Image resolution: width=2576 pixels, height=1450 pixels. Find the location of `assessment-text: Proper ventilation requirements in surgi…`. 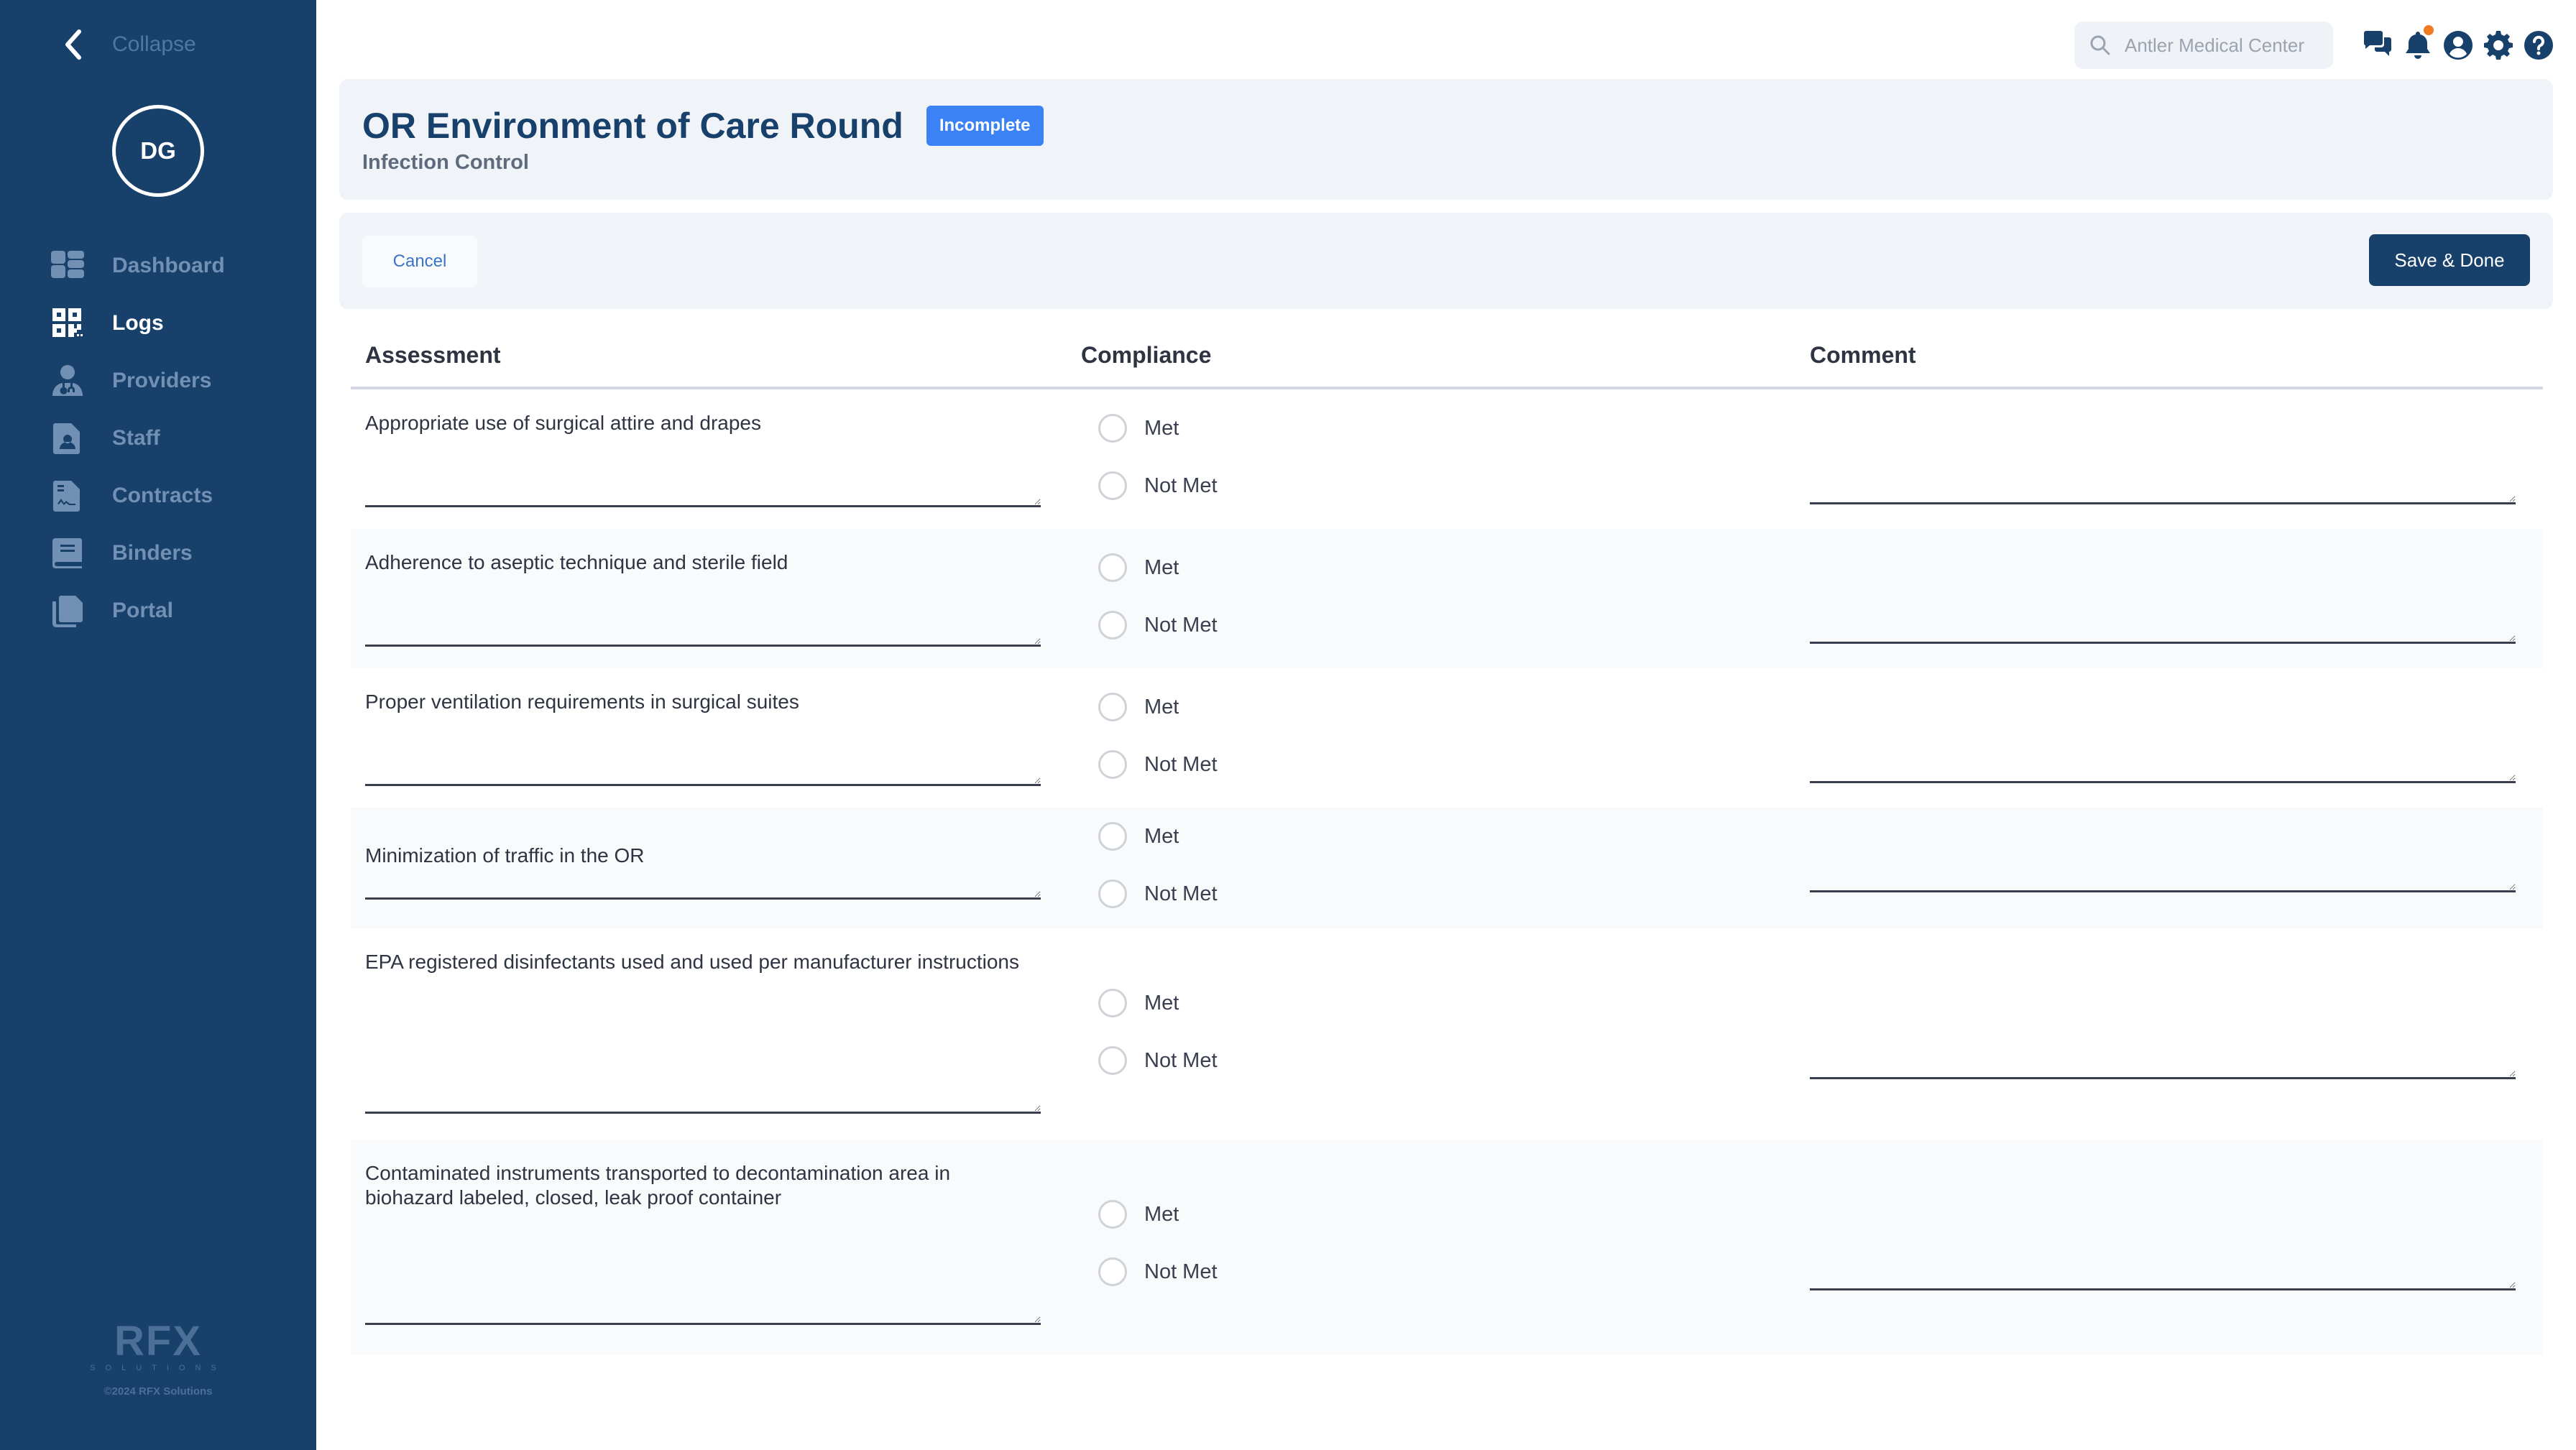

assessment-text: Proper ventilation requirements in surgi… is located at coordinates (582, 702).